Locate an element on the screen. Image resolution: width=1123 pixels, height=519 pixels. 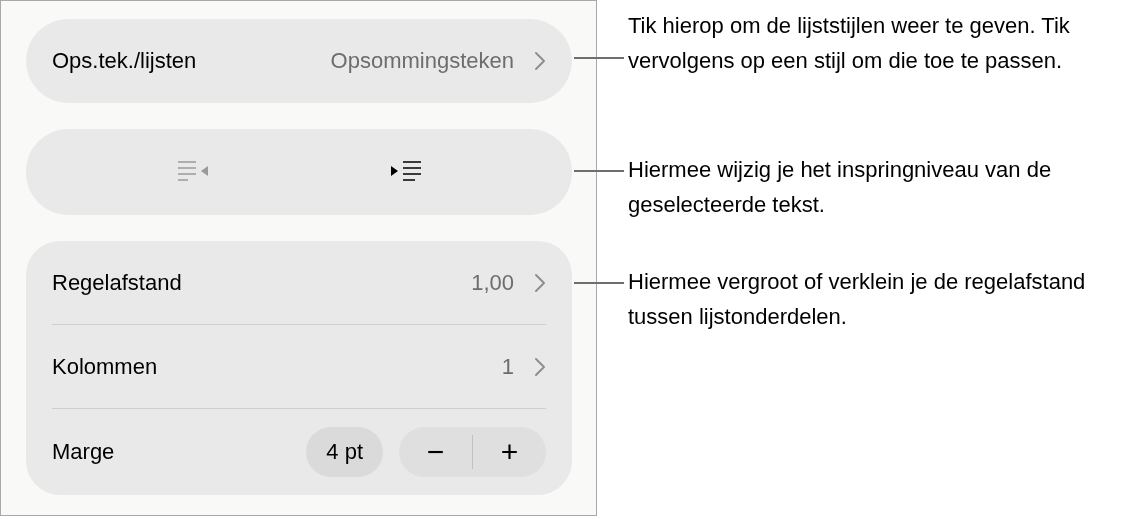
increment-button: + is located at coordinates (509, 452).